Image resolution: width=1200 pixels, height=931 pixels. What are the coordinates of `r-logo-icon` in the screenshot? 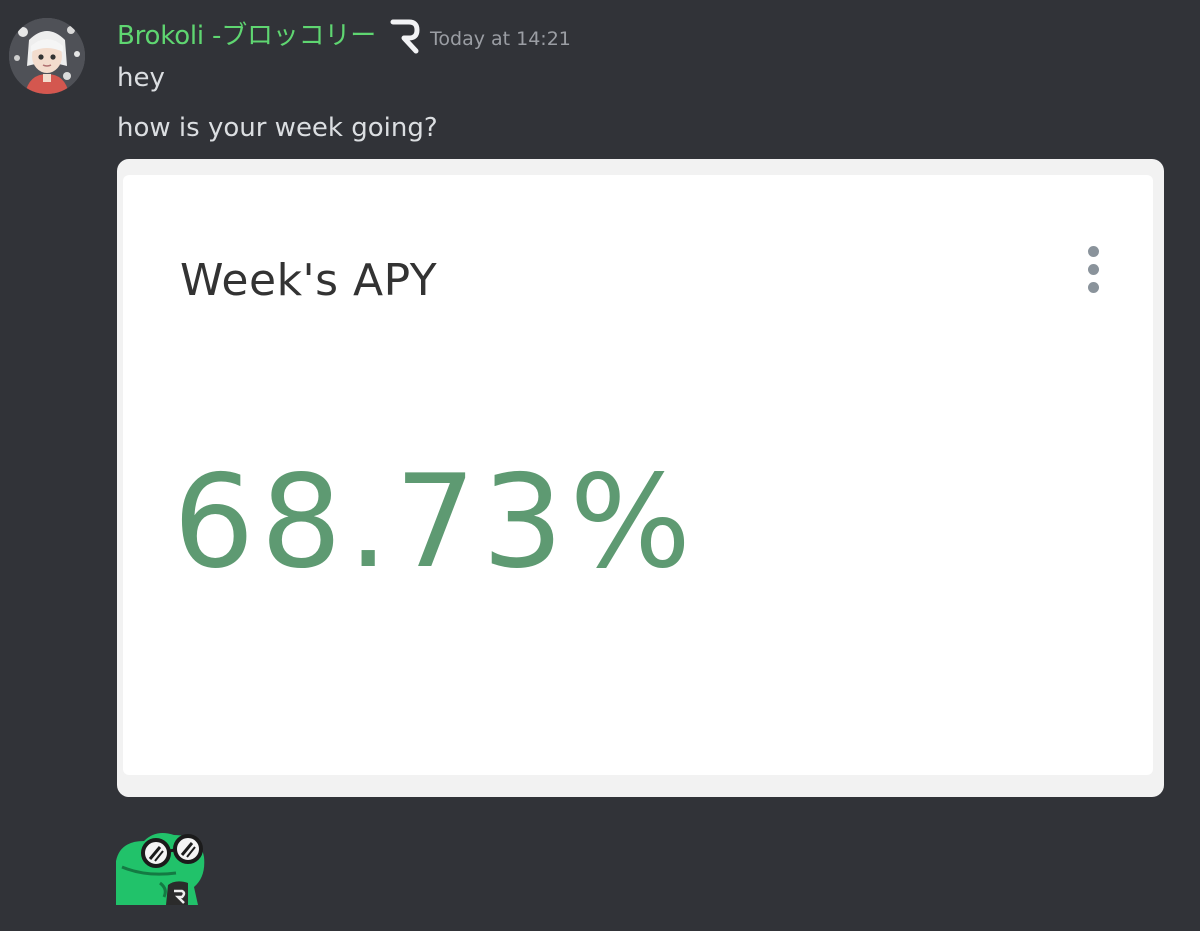 It's located at (405, 36).